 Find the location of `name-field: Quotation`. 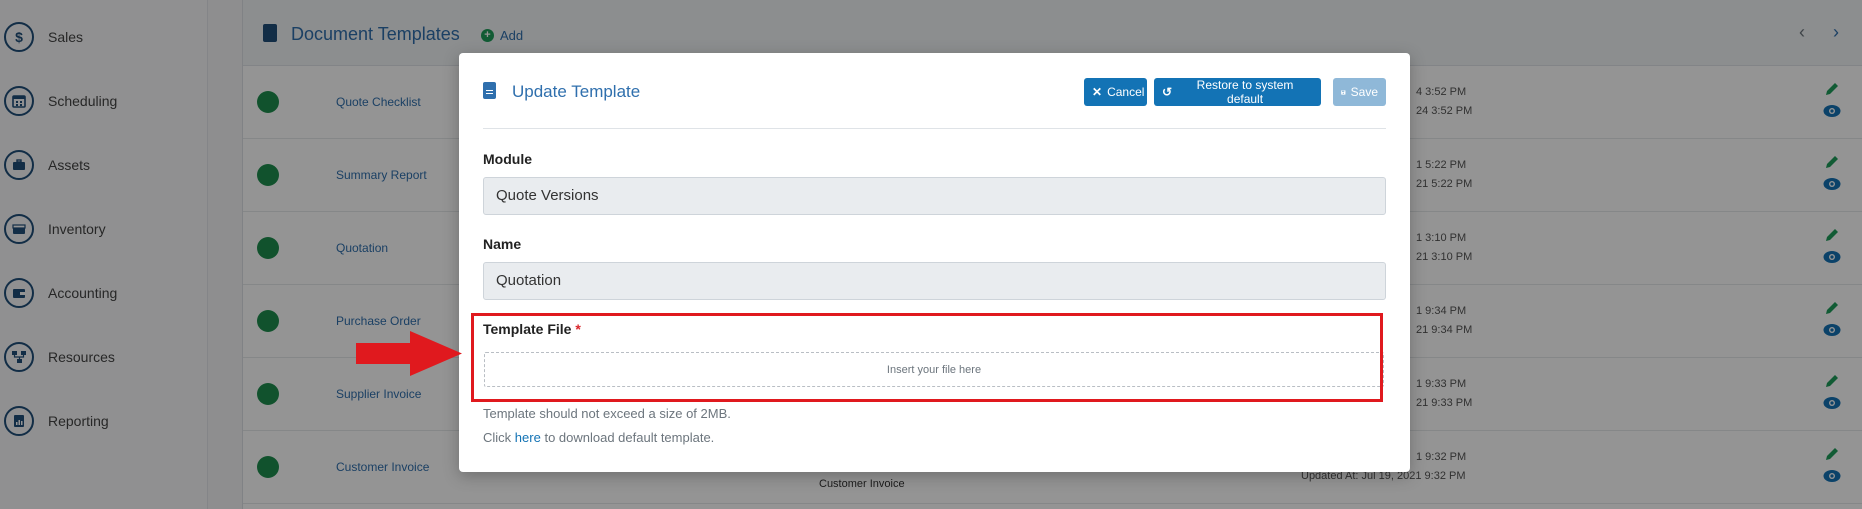

name-field: Quotation is located at coordinates (934, 281).